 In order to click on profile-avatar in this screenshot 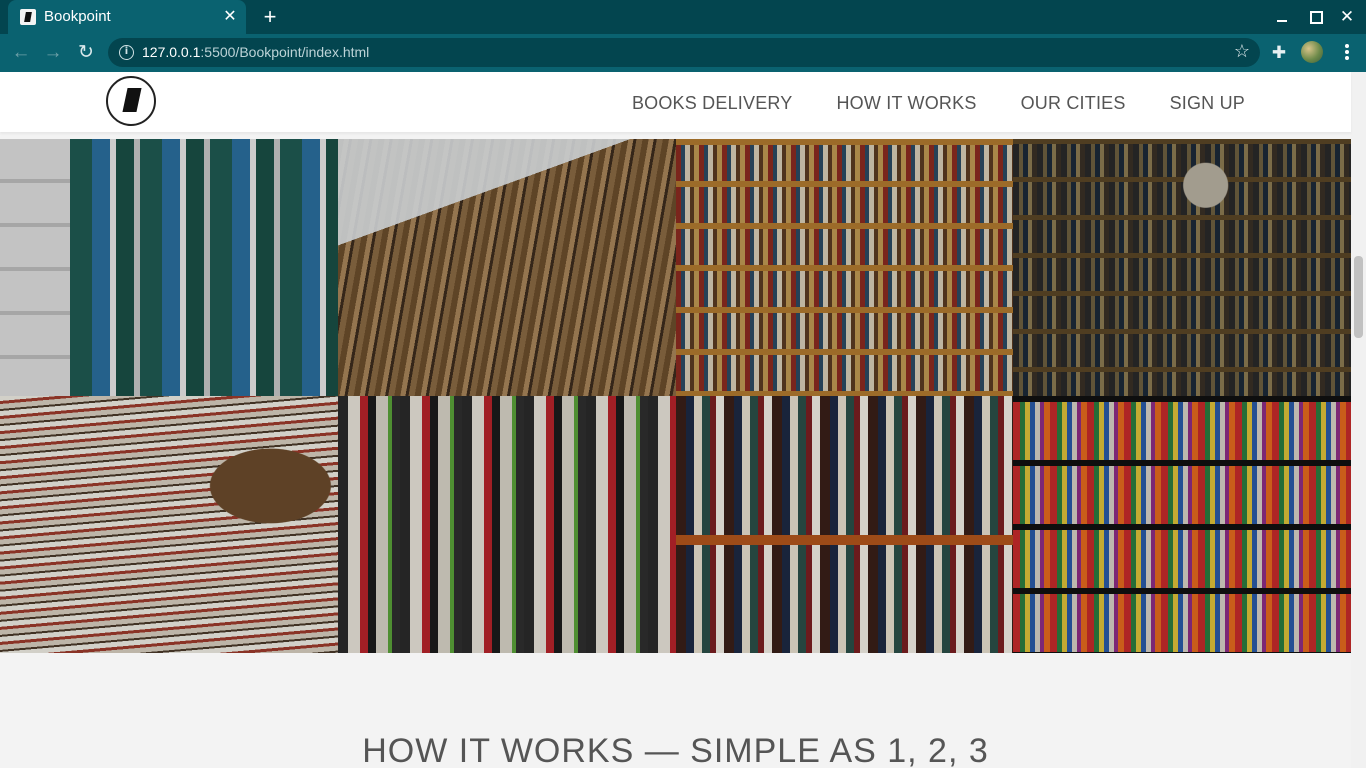, I will do `click(1312, 52)`.